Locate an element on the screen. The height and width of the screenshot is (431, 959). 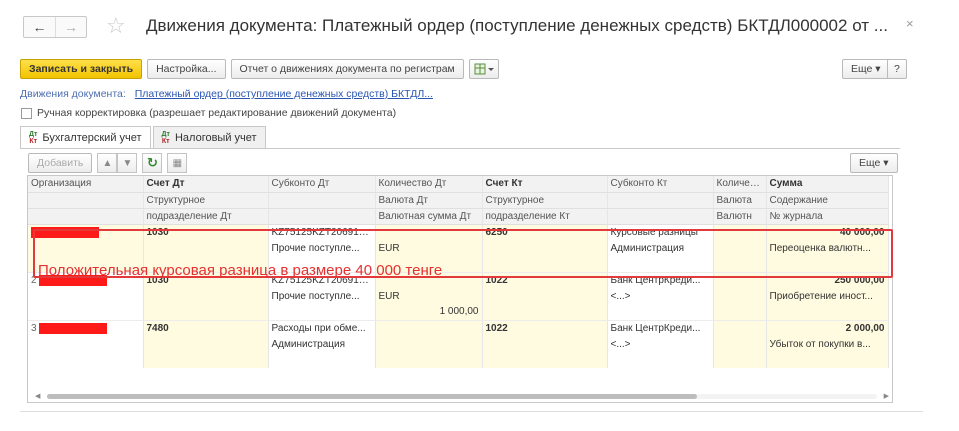
back-icon: ← is located at coordinates (39, 27).